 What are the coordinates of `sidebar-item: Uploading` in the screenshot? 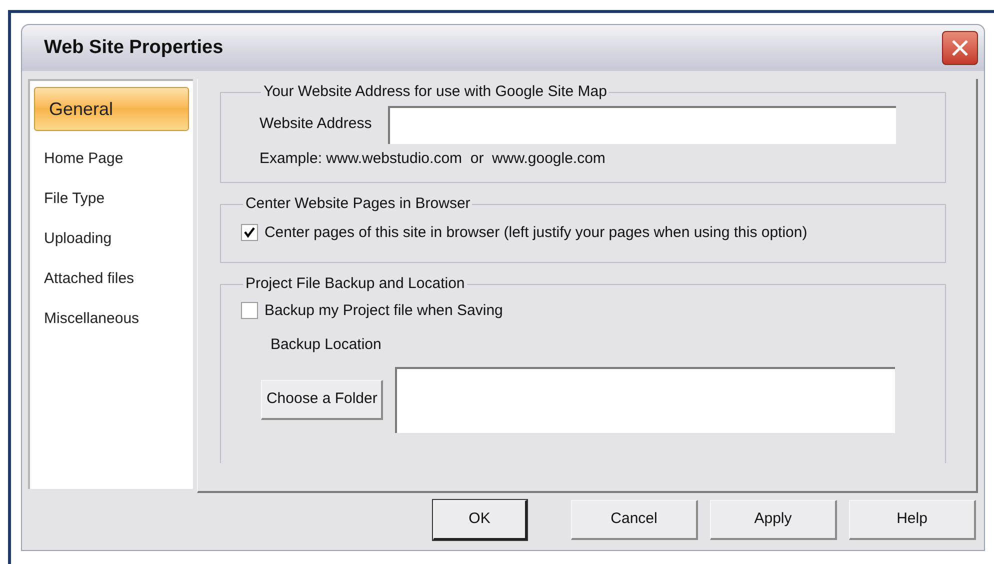 It's located at (112, 239).